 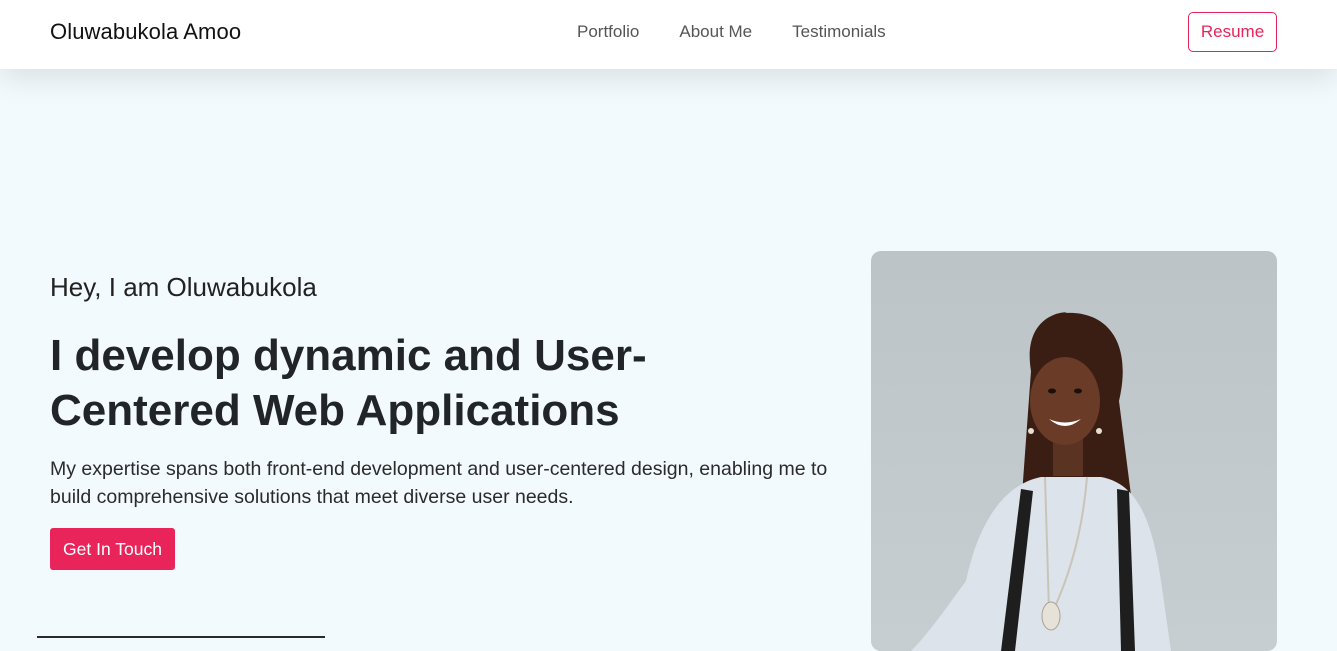 What do you see at coordinates (608, 32) in the screenshot?
I see `nav-link-portfolio: Portfolio` at bounding box center [608, 32].